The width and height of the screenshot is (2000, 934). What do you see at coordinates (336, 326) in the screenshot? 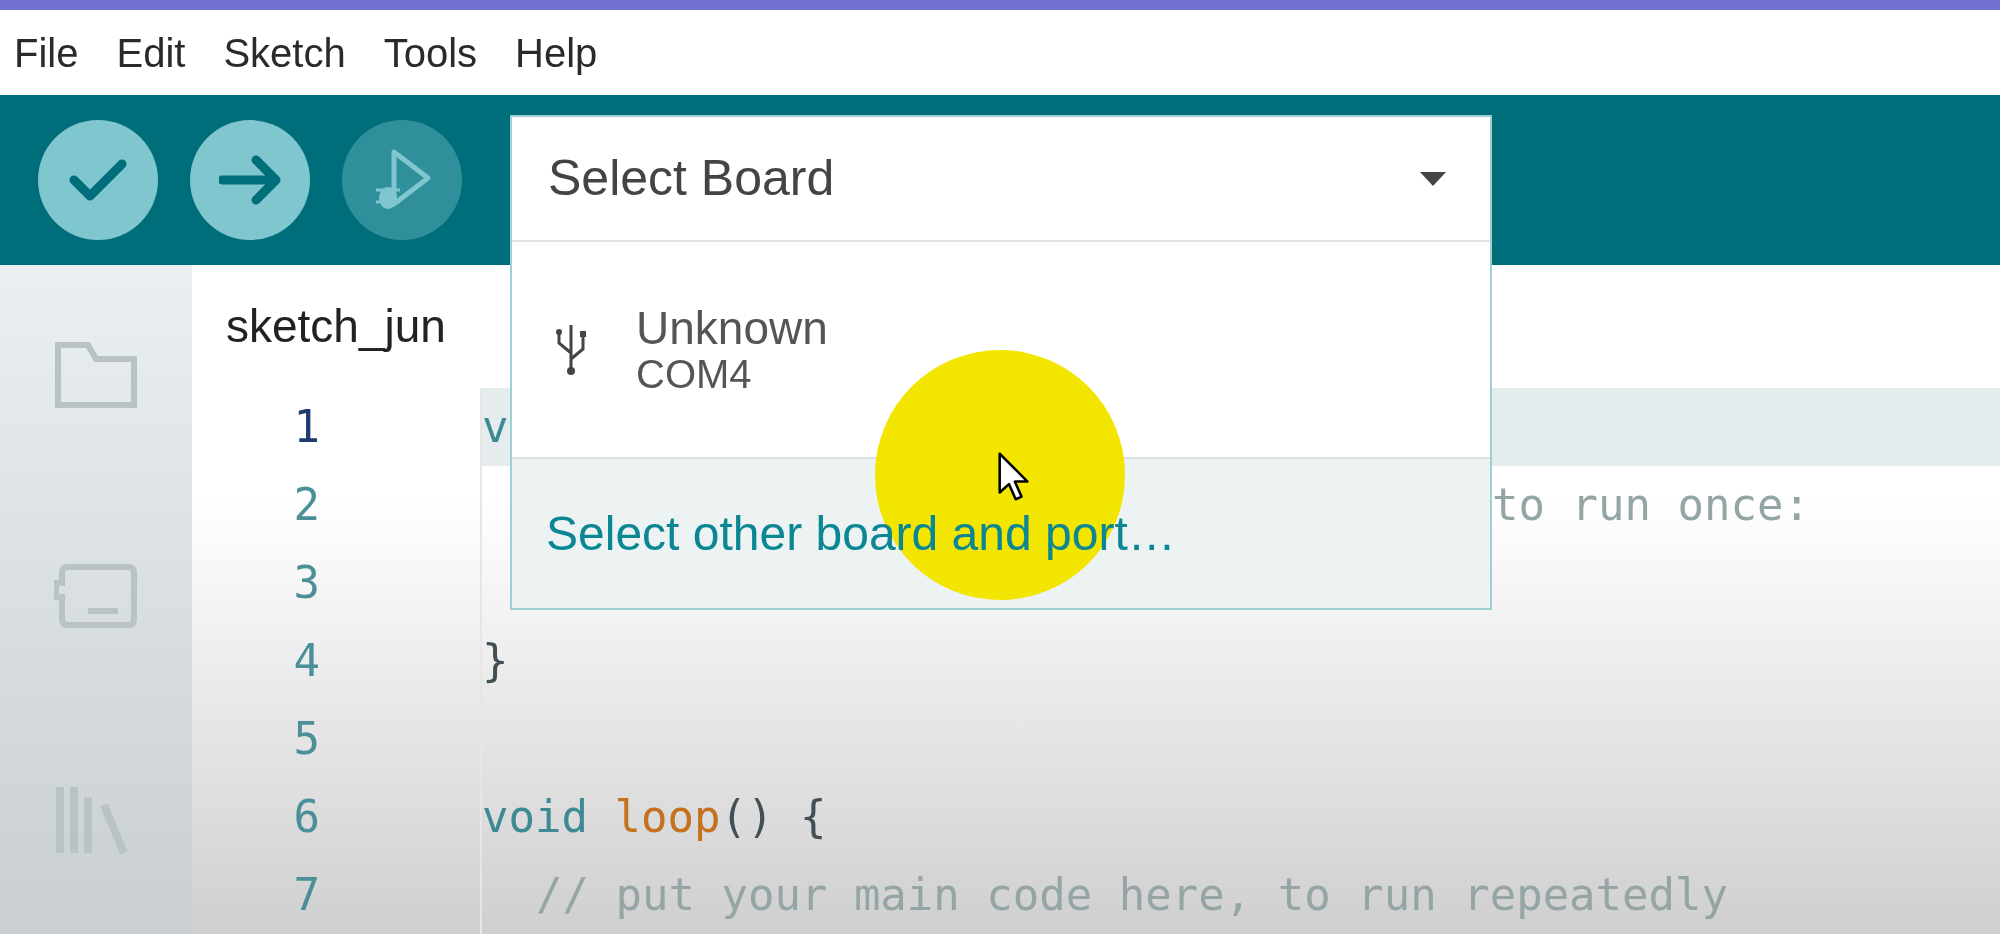
I see `sketch-tab: sketch_jun` at bounding box center [336, 326].